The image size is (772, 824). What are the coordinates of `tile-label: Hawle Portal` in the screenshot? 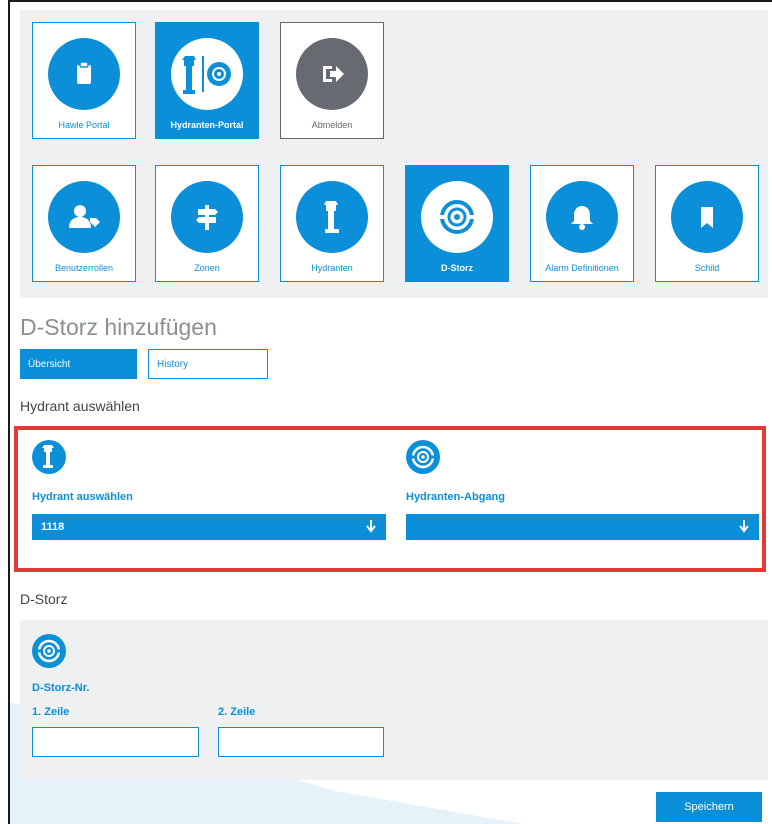 It's located at (84, 125).